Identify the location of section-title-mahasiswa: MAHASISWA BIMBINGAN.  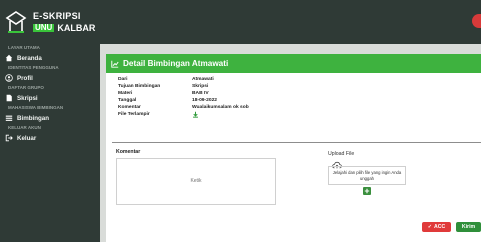
(36, 107).